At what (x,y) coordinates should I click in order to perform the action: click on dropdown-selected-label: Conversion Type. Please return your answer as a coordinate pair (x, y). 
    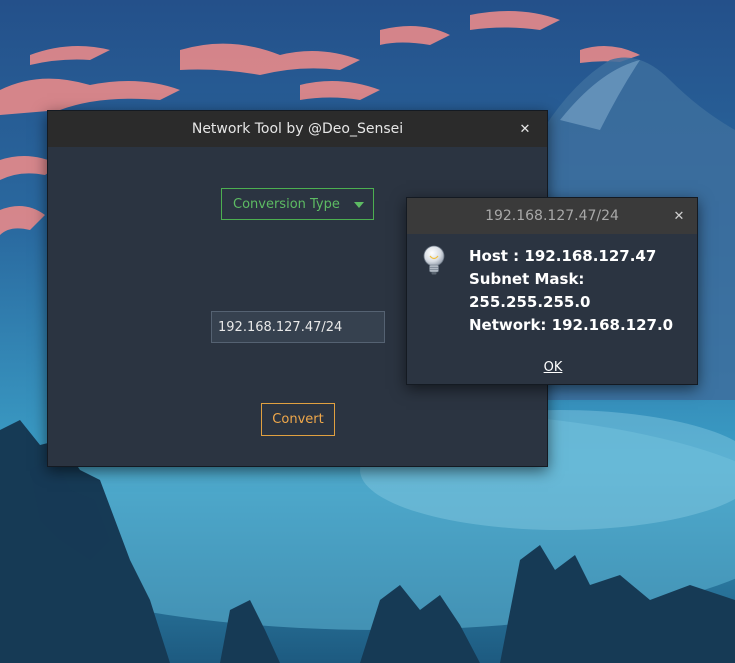
    Looking at the image, I should click on (286, 204).